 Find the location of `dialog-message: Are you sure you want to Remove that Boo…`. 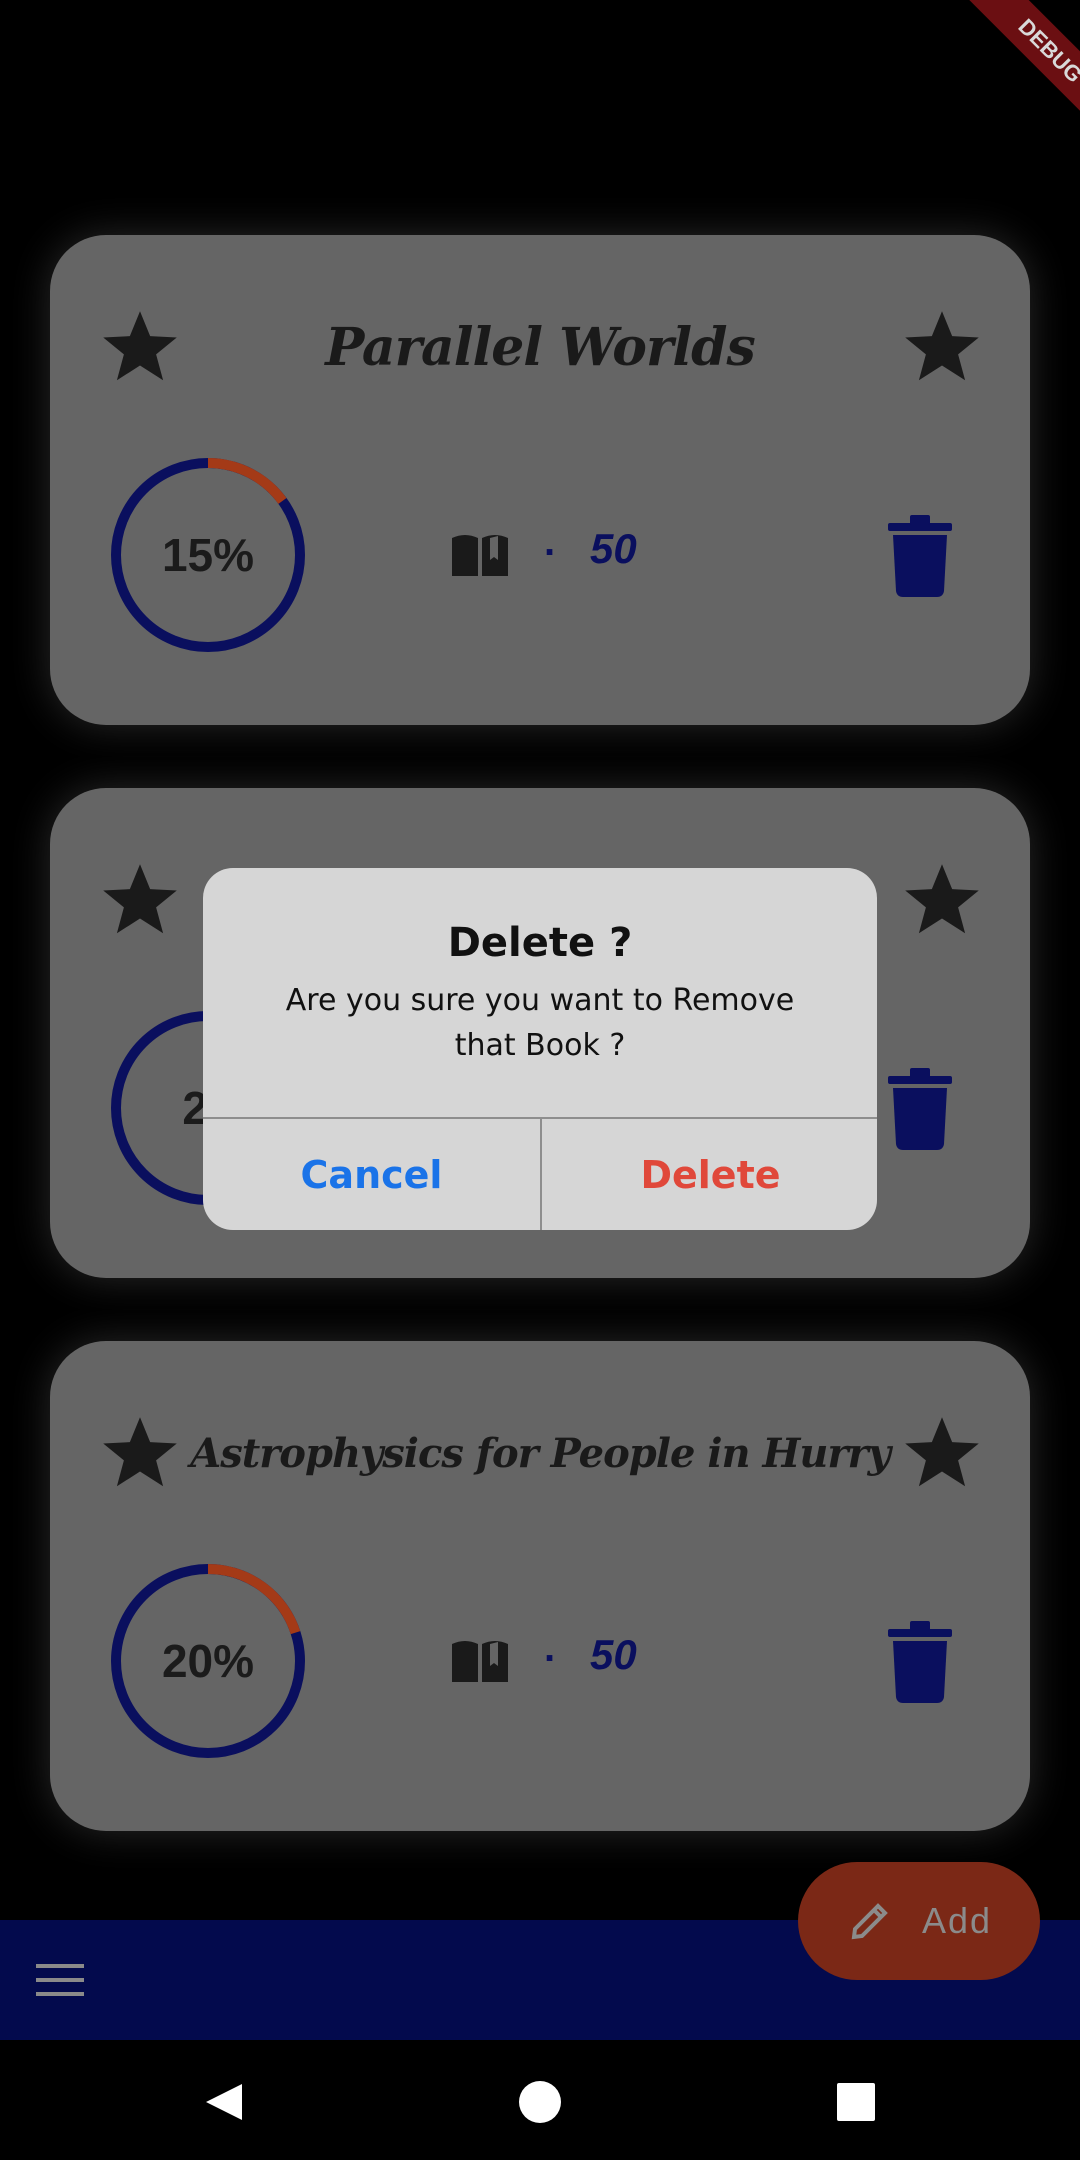

dialog-message: Are you sure you want to Remove that Boo… is located at coordinates (540, 1023).